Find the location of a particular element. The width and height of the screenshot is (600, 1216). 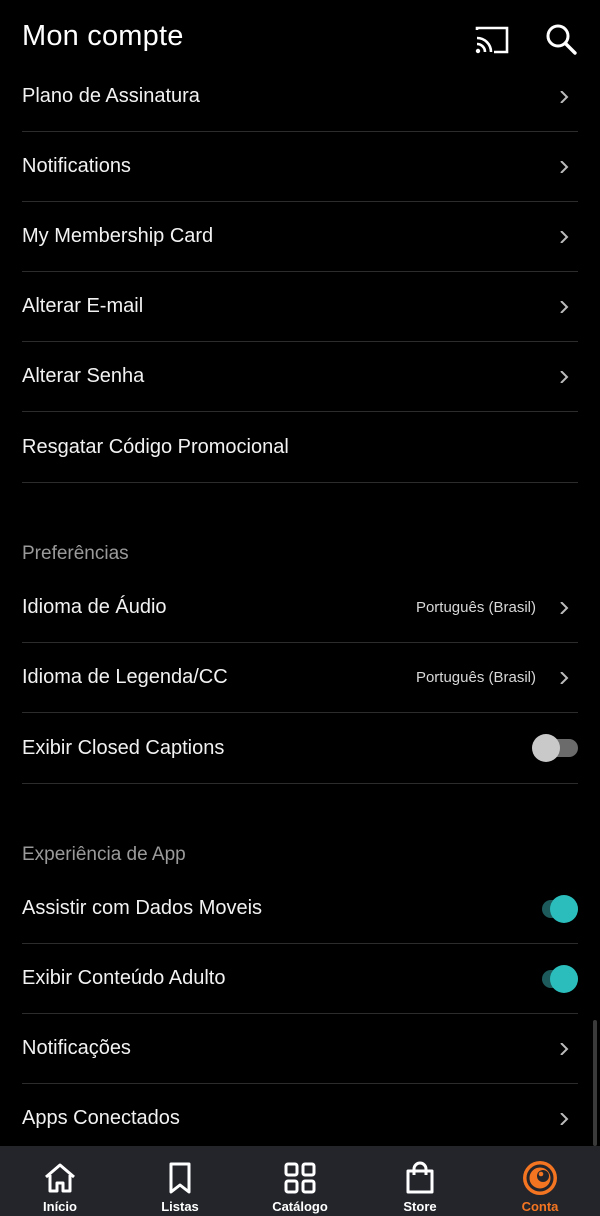

bottom-navigation: Início Listas Catálogo Store Conta is located at coordinates (300, 1181).